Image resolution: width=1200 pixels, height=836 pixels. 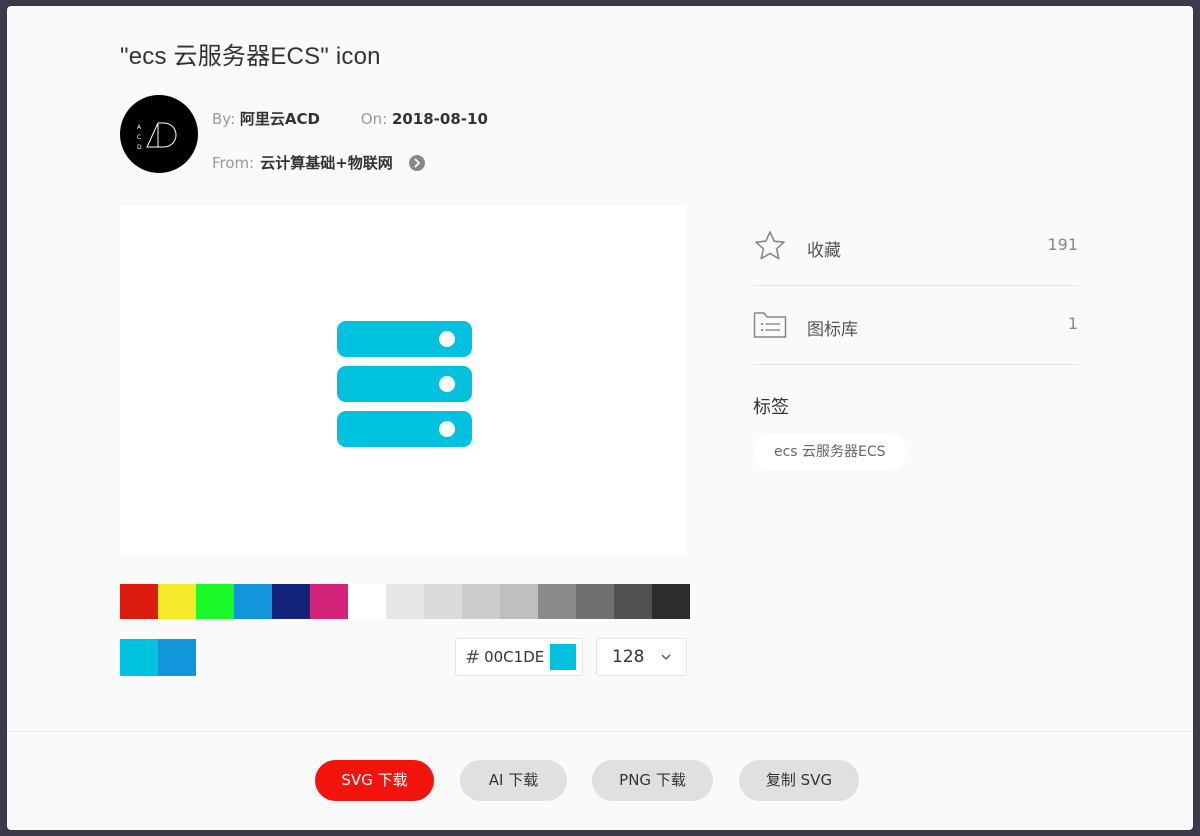 I want to click on favorite-count: 191, so click(x=1062, y=244).